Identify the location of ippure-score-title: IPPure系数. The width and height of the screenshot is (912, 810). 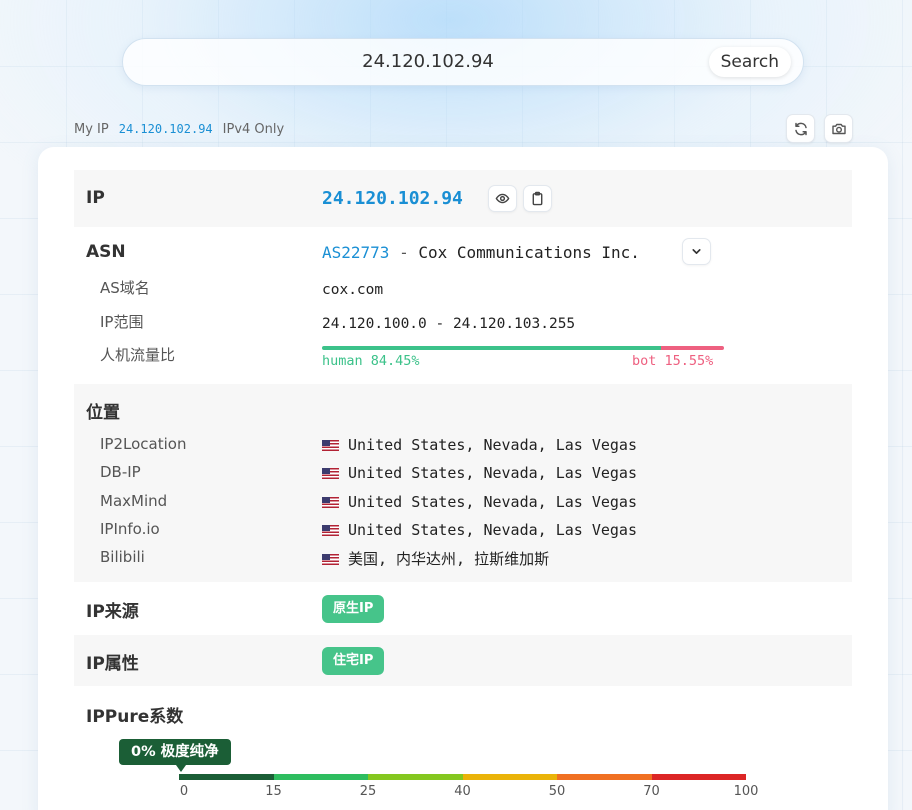
(135, 717).